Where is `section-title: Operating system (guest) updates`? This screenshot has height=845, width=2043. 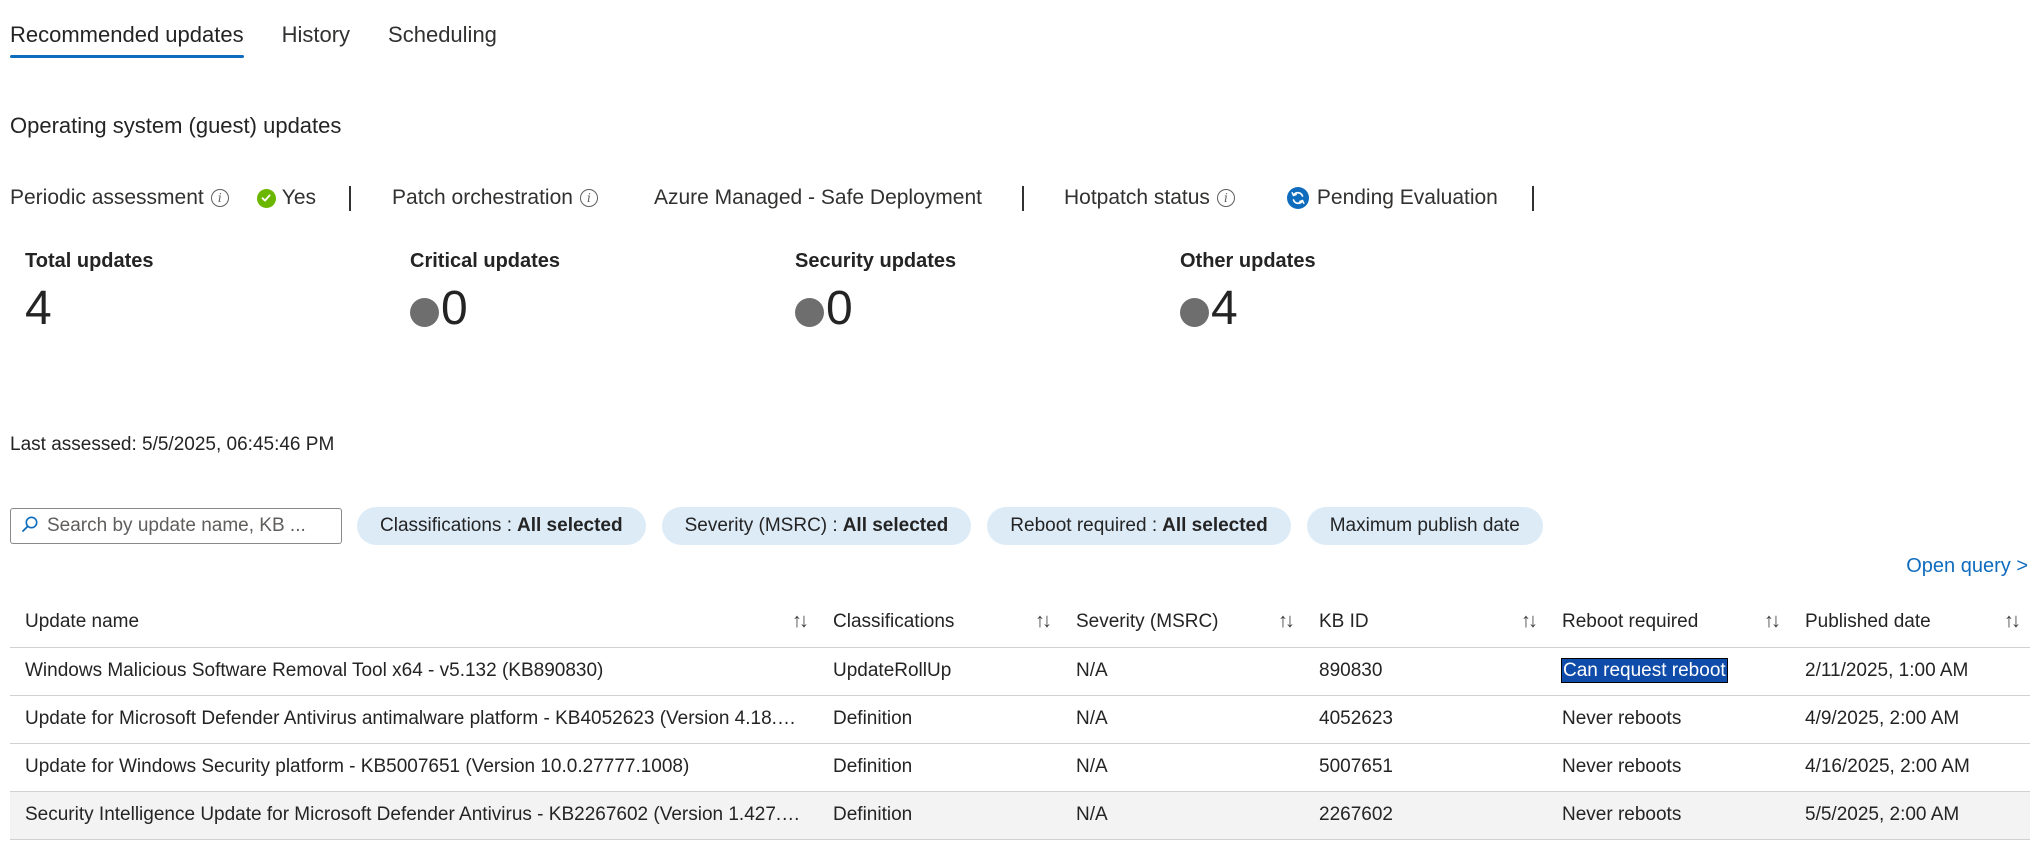
section-title: Operating system (guest) updates is located at coordinates (176, 125).